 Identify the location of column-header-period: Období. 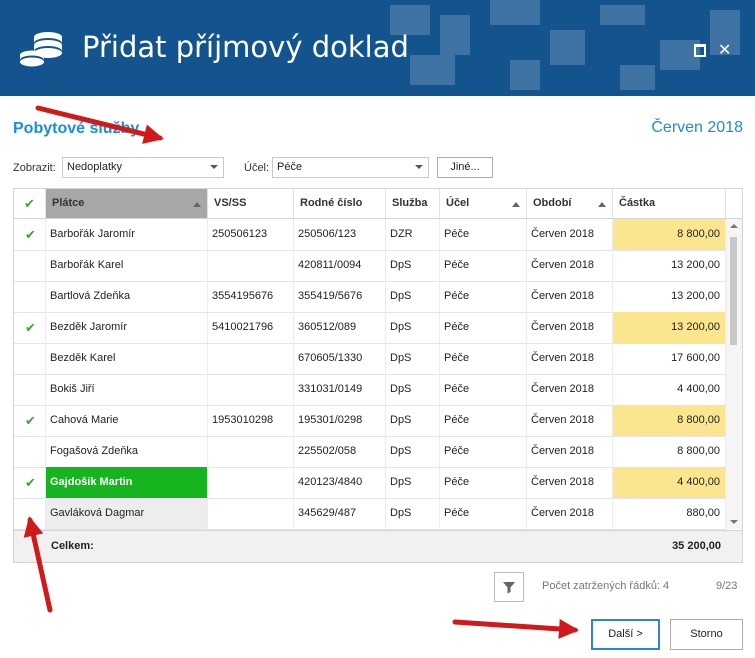
(570, 203).